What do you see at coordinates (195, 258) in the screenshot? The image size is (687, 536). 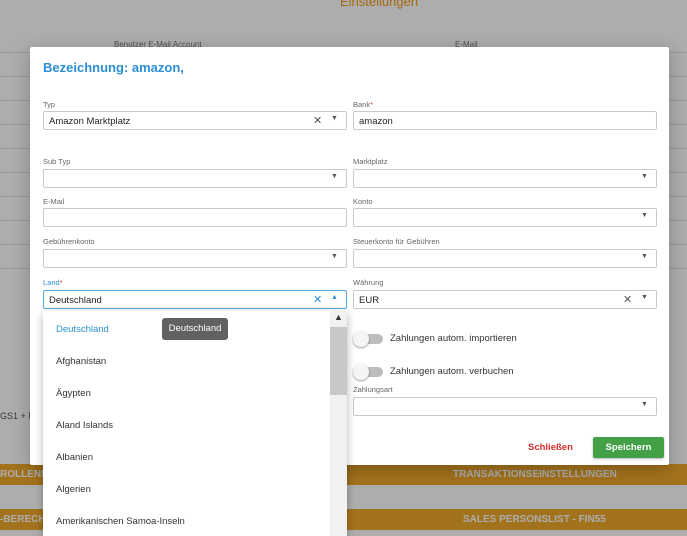 I see `gebuehrenkonto-select: ▼` at bounding box center [195, 258].